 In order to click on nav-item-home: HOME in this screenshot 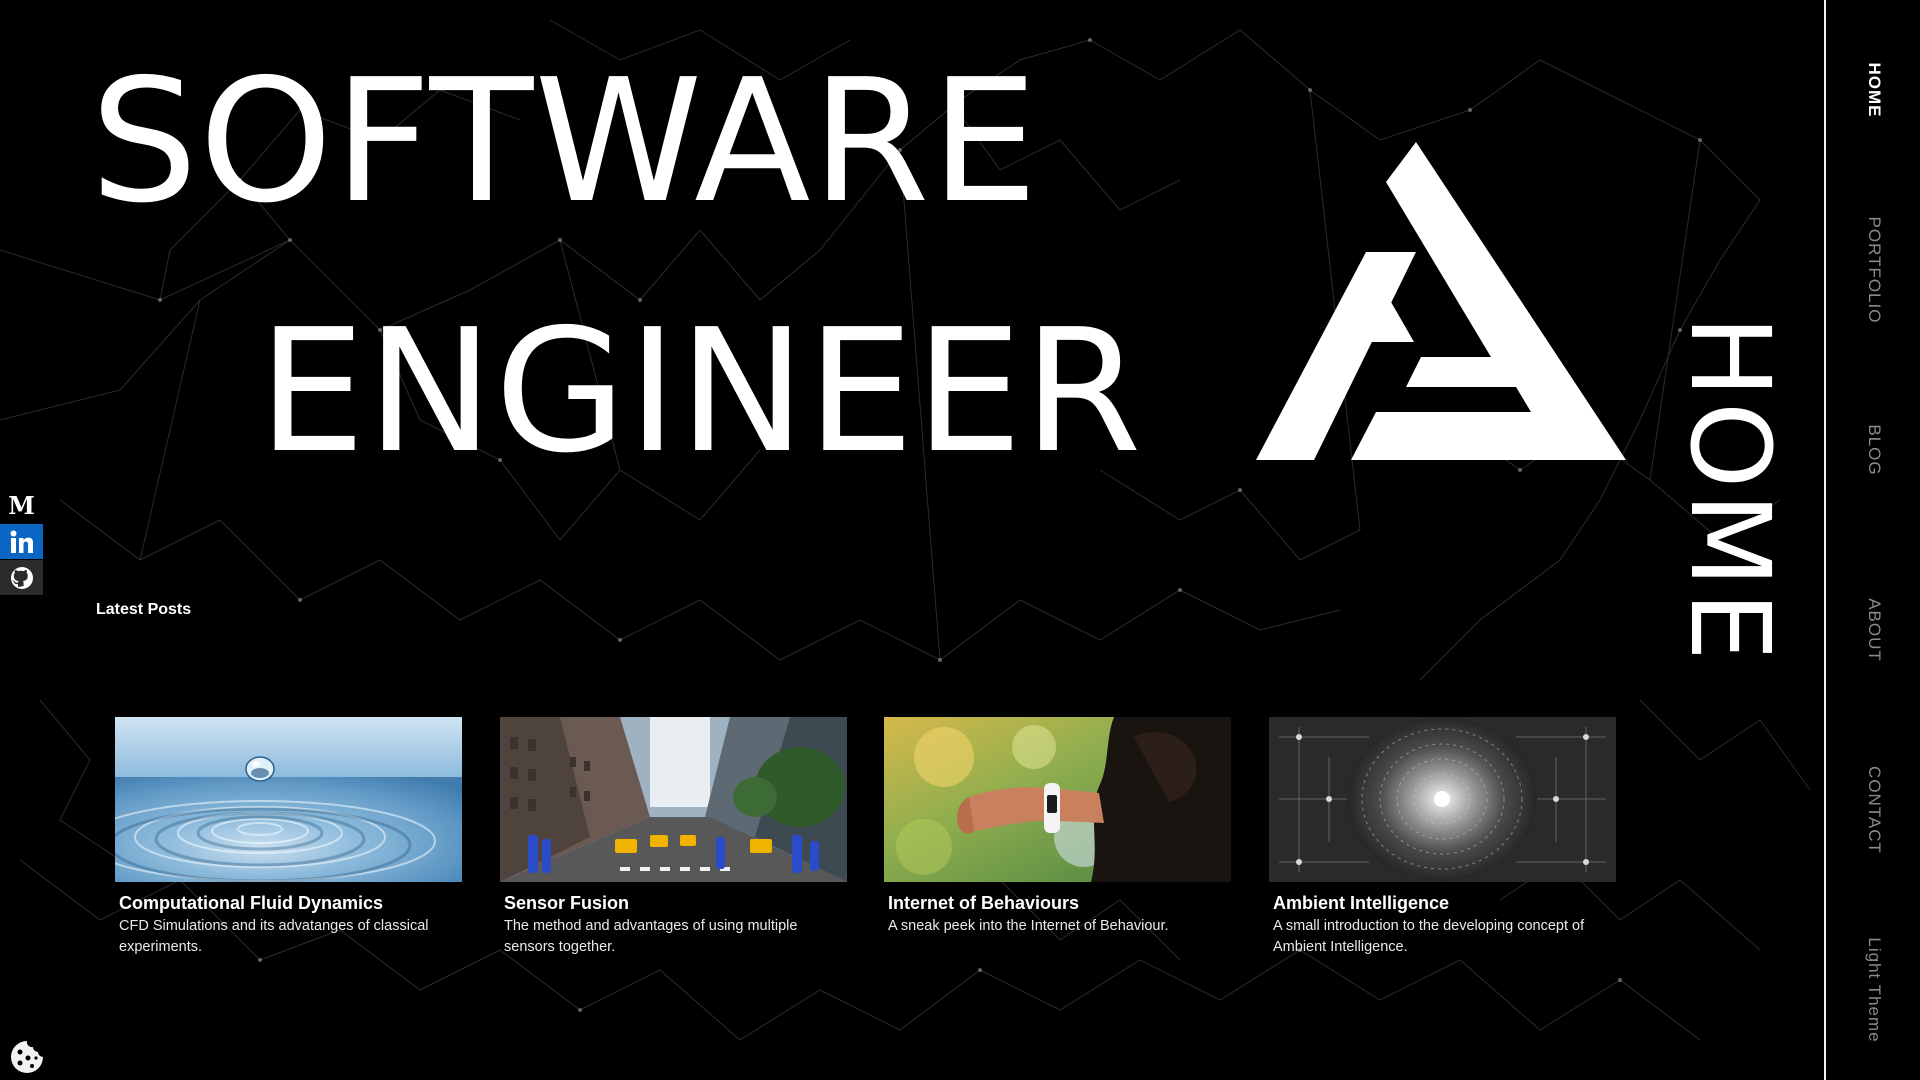, I will do `click(1874, 90)`.